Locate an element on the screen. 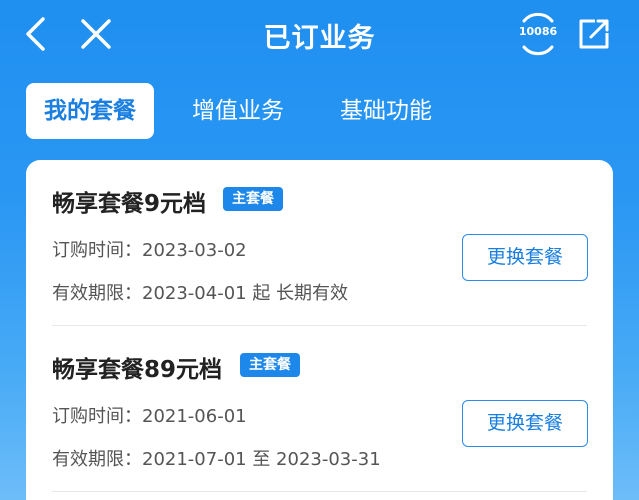 The height and width of the screenshot is (500, 639). tab-bar: 我的套餐 增值业务 基础功能 is located at coordinates (319, 111).